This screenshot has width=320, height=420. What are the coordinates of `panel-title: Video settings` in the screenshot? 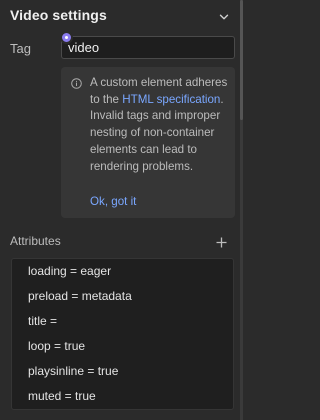 It's located at (58, 15).